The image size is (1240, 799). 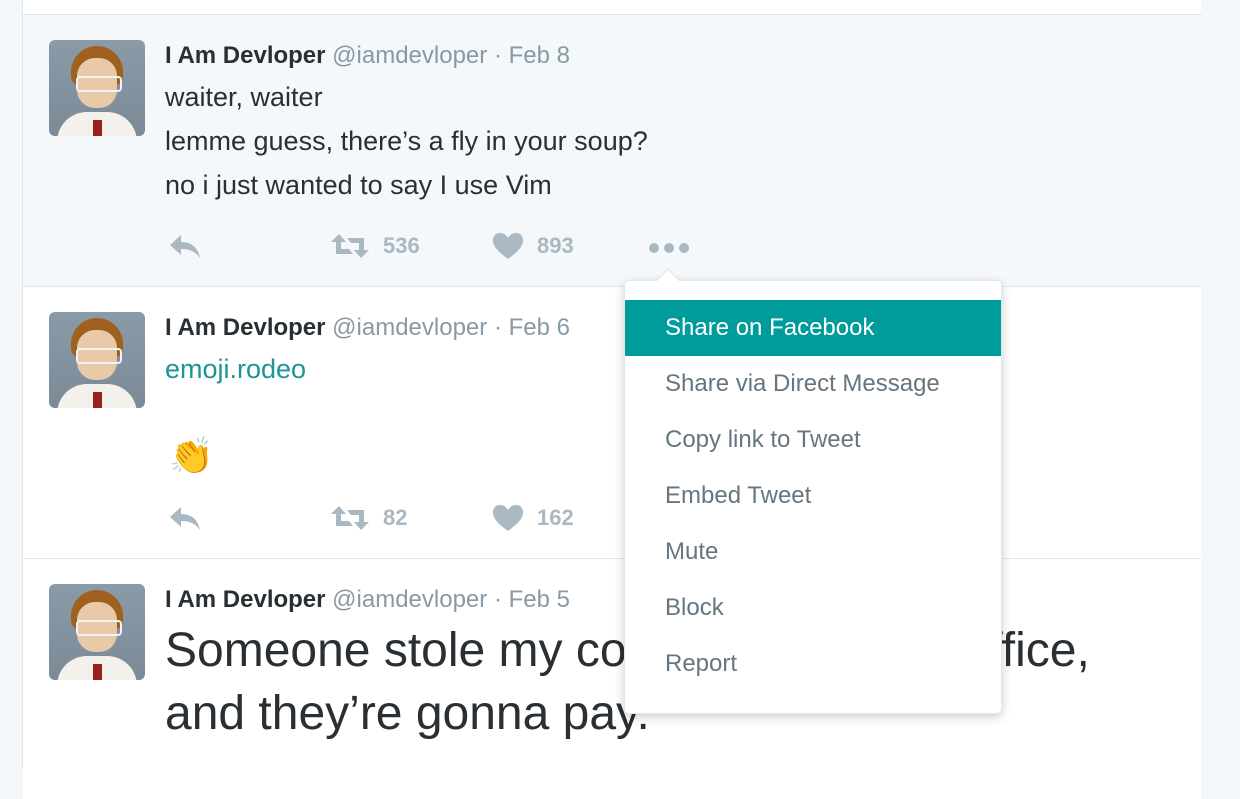 I want to click on more-dots-icon, so click(x=669, y=248).